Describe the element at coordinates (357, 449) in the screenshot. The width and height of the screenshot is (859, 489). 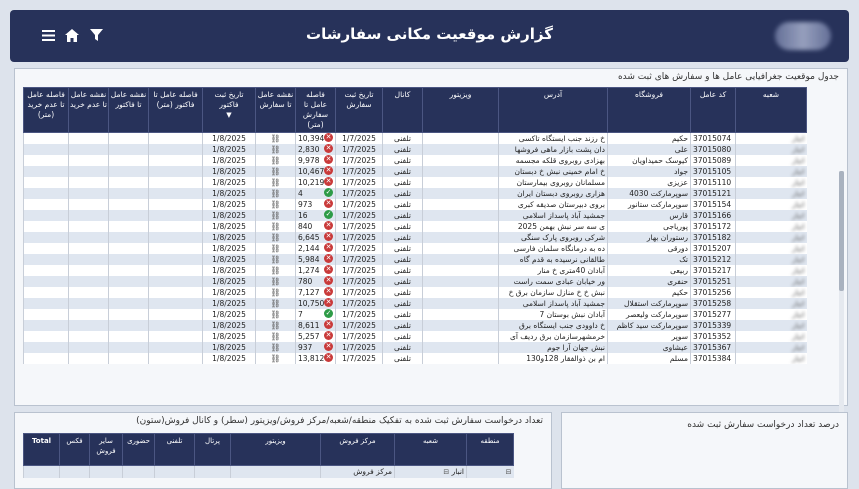
I see `col-sales-center: مرکز فروش` at that location.